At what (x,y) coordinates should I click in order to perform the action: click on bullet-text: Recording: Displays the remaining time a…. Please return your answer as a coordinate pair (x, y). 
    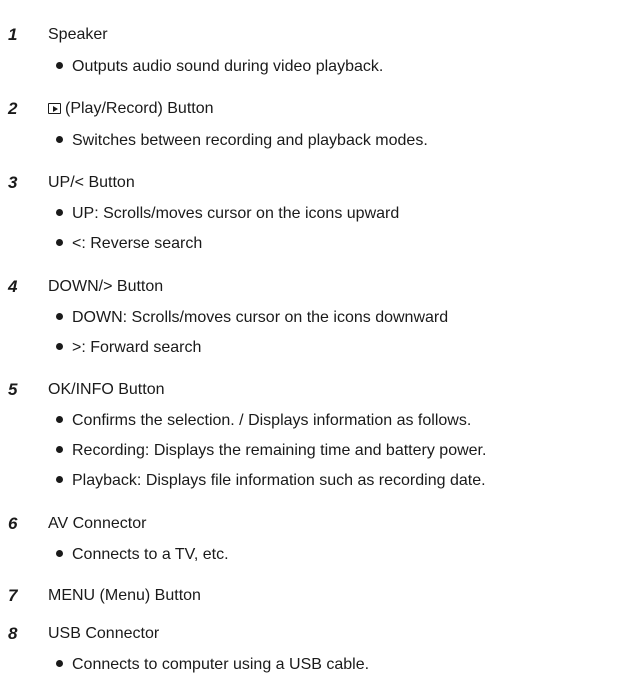
    Looking at the image, I should click on (279, 450).